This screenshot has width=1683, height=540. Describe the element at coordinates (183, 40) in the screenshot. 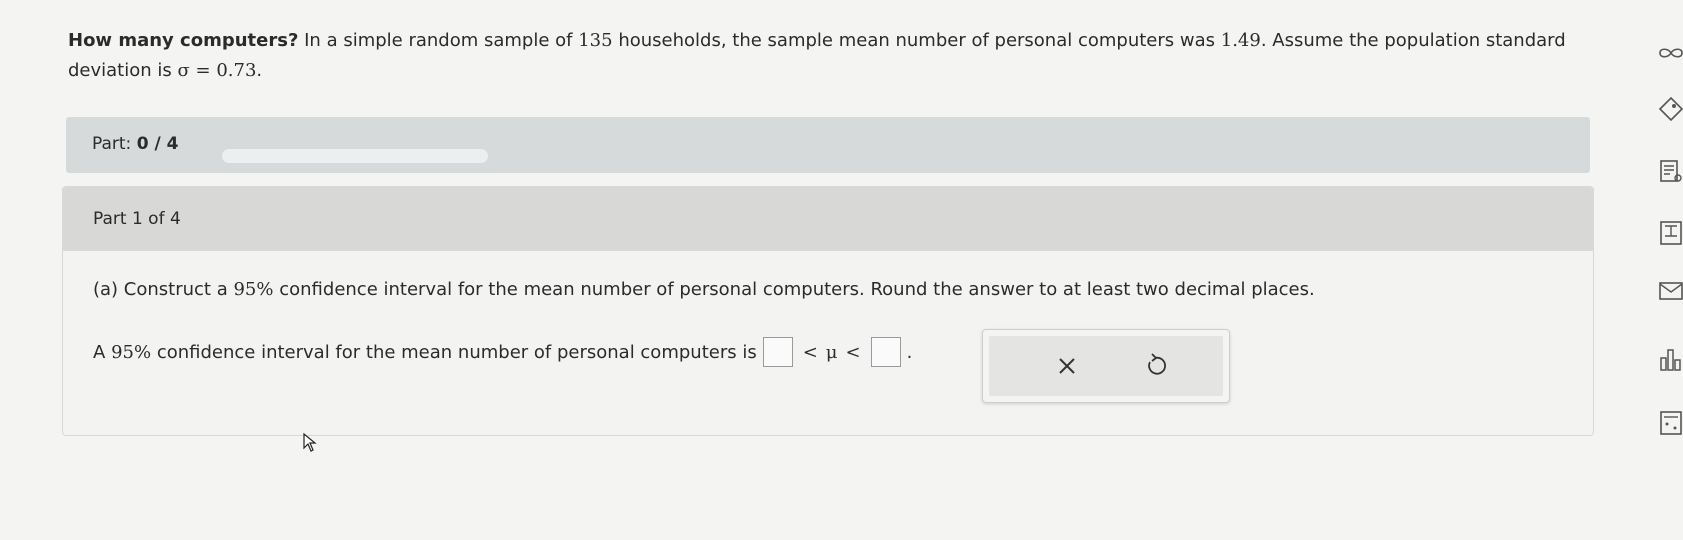

I see `question-title: How many computers?` at that location.